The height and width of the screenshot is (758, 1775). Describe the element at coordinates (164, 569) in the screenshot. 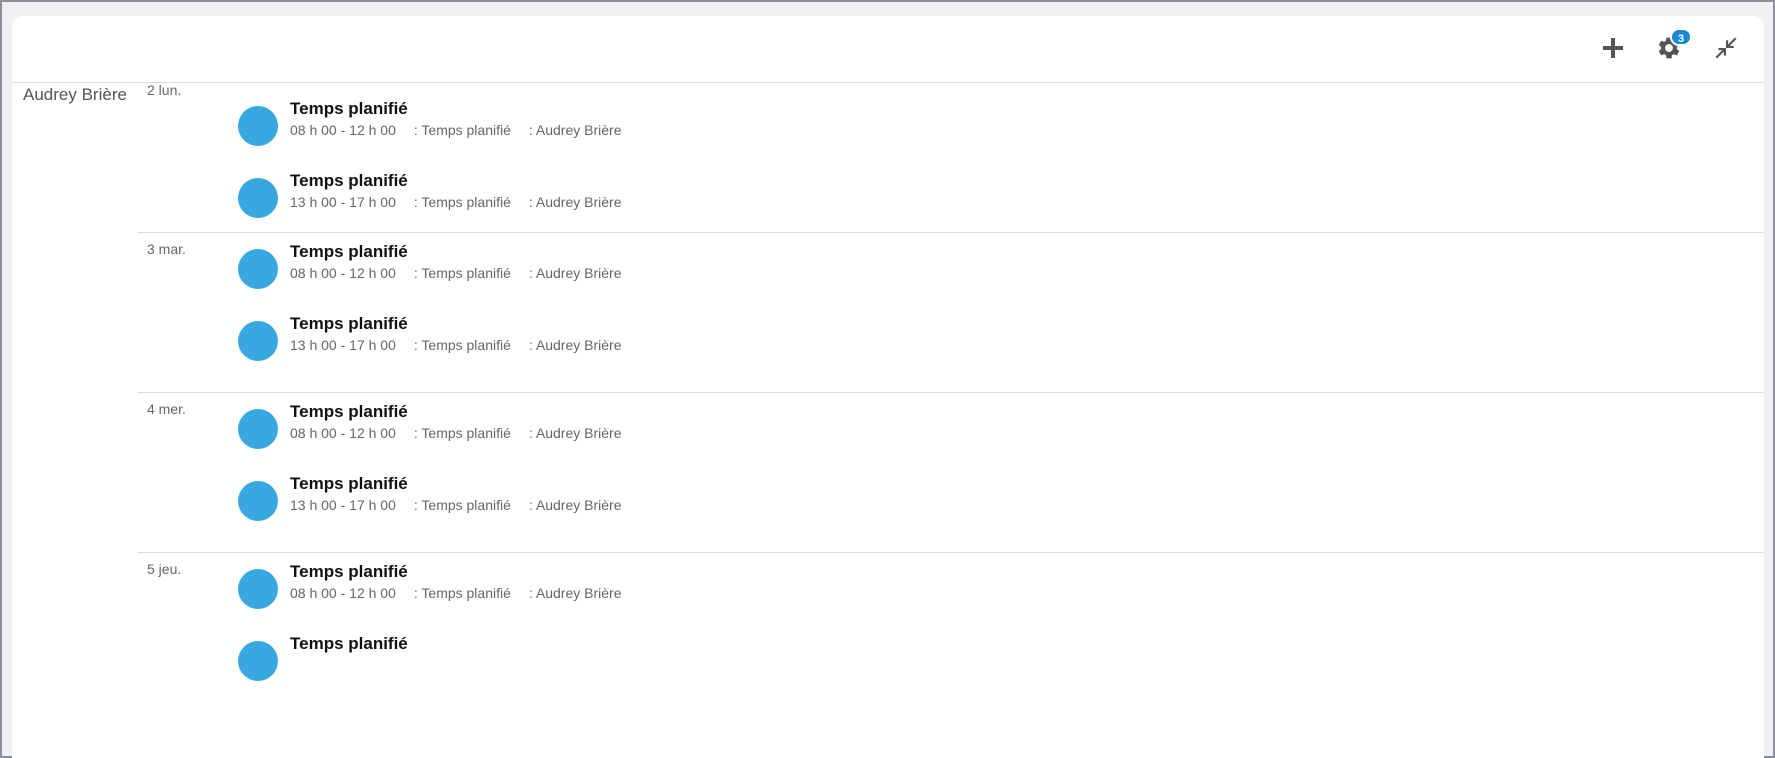

I see `day-label: 5 jeu.` at that location.